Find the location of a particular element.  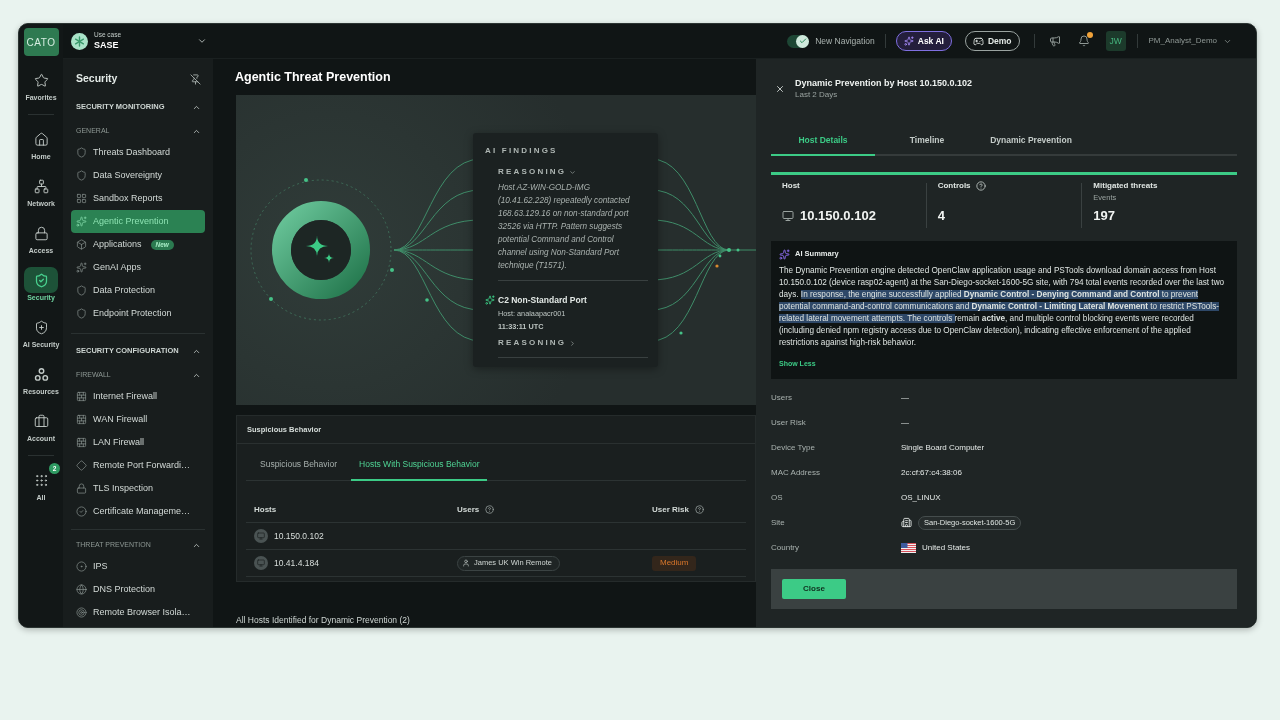

stat-value: 197 is located at coordinates (1104, 216).